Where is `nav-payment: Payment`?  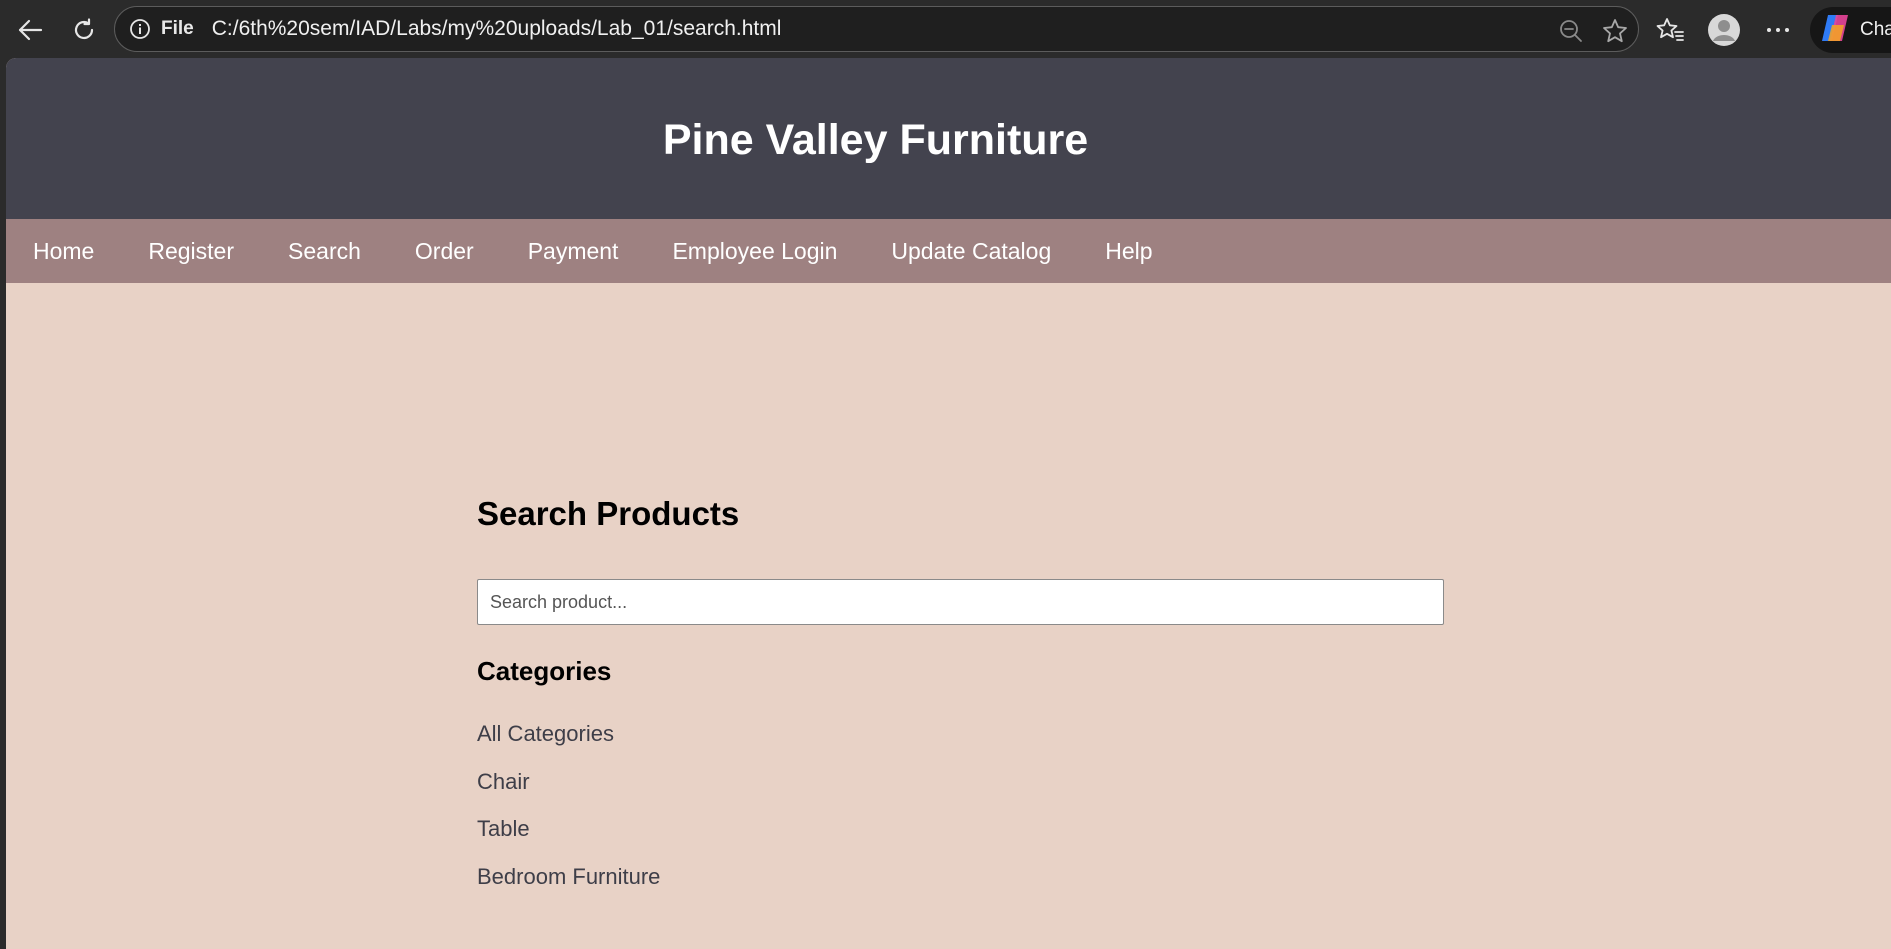 nav-payment: Payment is located at coordinates (573, 251).